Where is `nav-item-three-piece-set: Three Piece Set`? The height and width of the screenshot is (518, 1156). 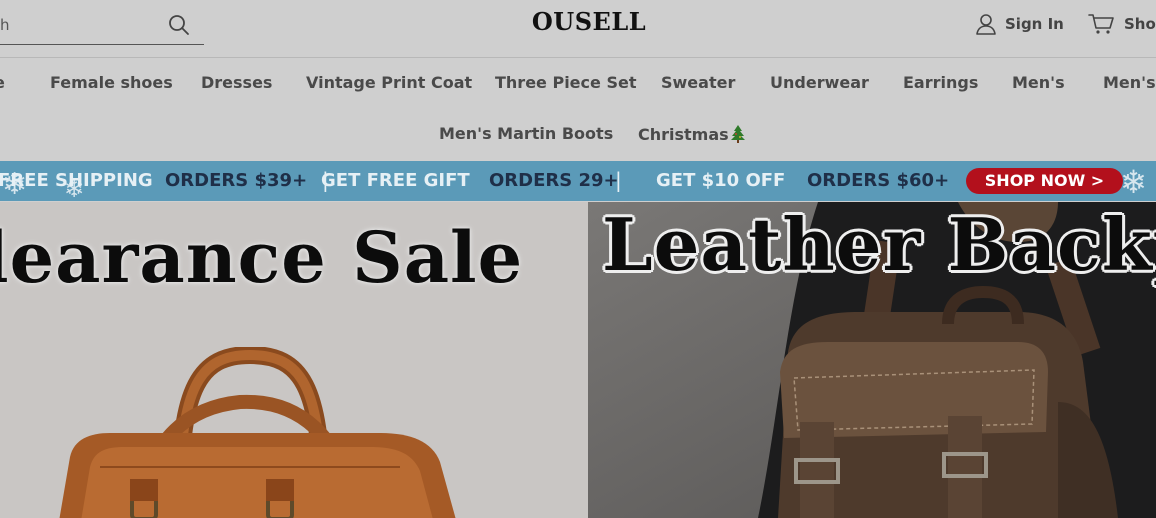 nav-item-three-piece-set: Three Piece Set is located at coordinates (565, 82).